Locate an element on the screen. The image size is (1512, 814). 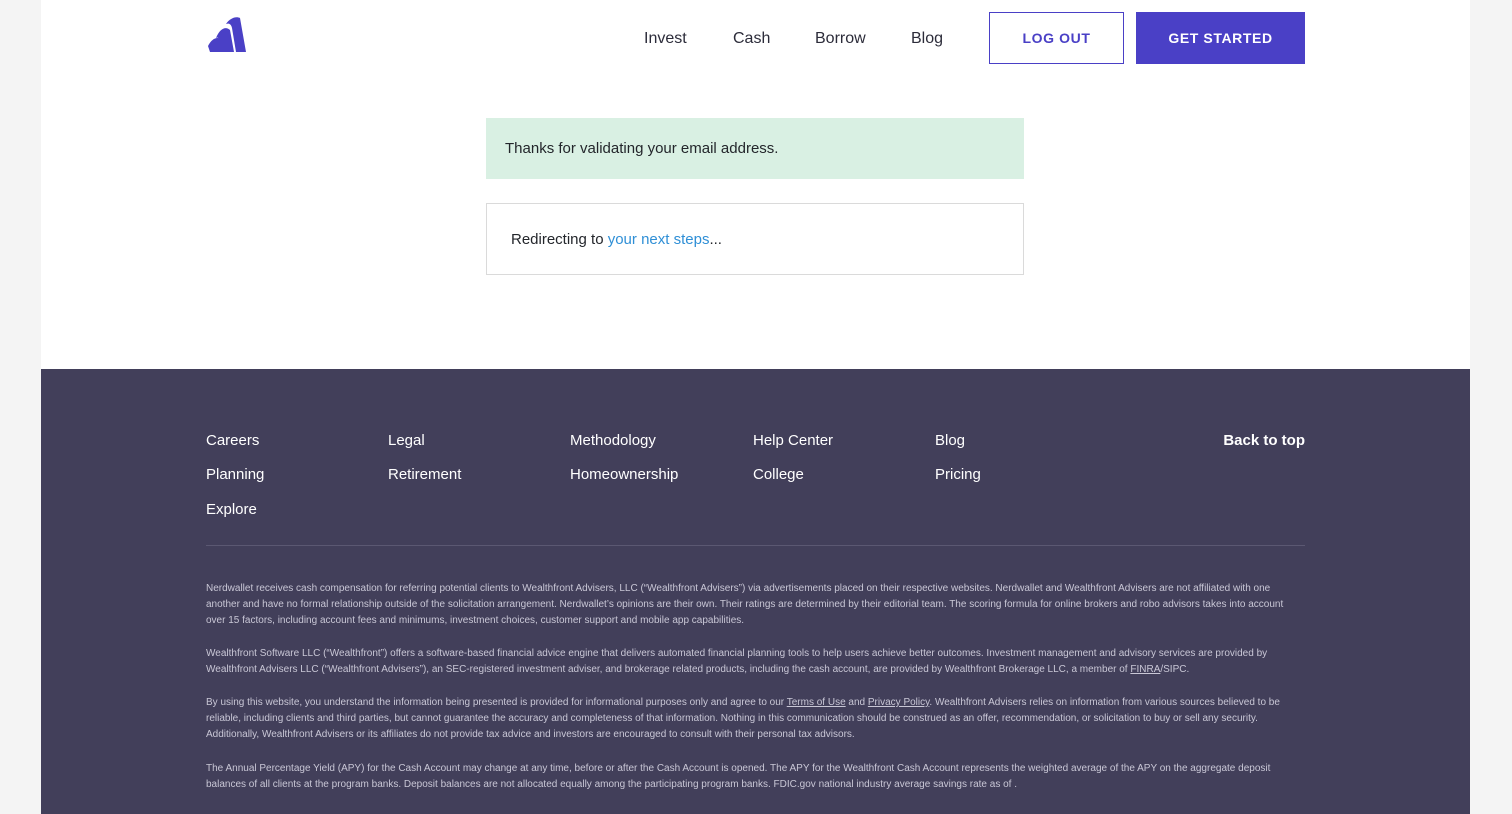
footer-link-methodology: Methodology is located at coordinates (613, 441).